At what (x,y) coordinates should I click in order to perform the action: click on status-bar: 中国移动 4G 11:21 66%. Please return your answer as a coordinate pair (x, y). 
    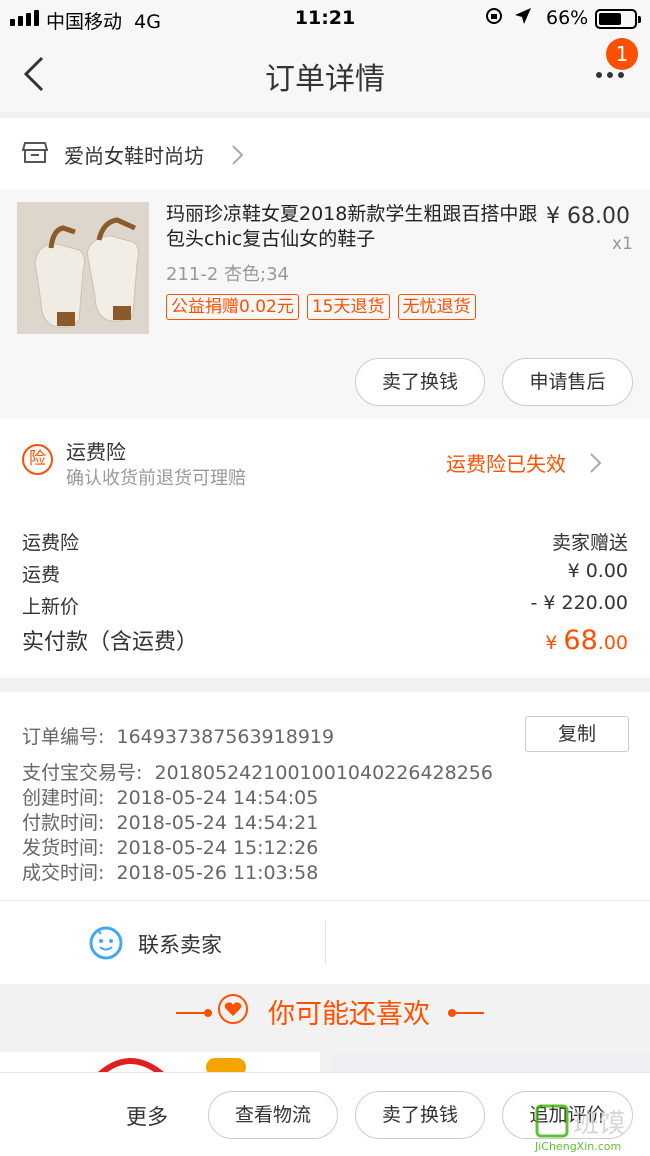
    Looking at the image, I should click on (325, 19).